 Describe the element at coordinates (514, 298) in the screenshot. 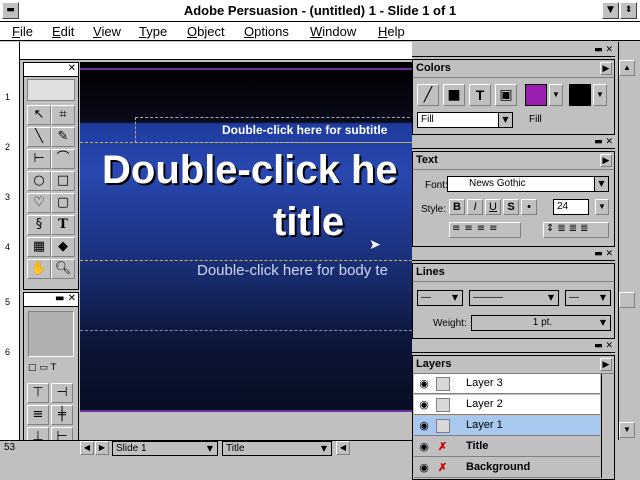

I see `line-style-select: ——— ▼` at that location.